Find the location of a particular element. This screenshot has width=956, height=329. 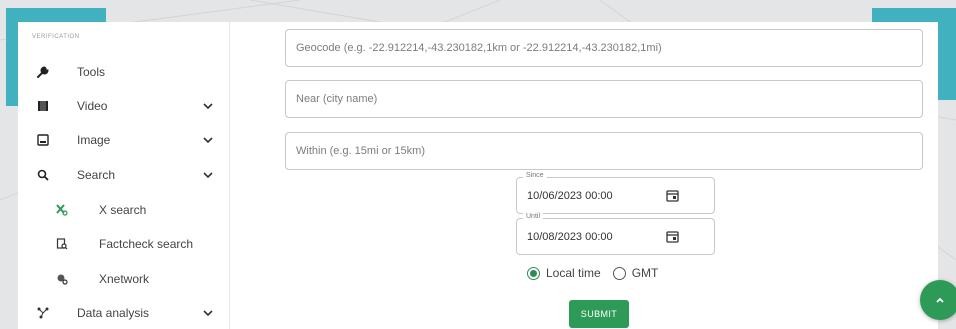

network-icon is located at coordinates (62, 279).